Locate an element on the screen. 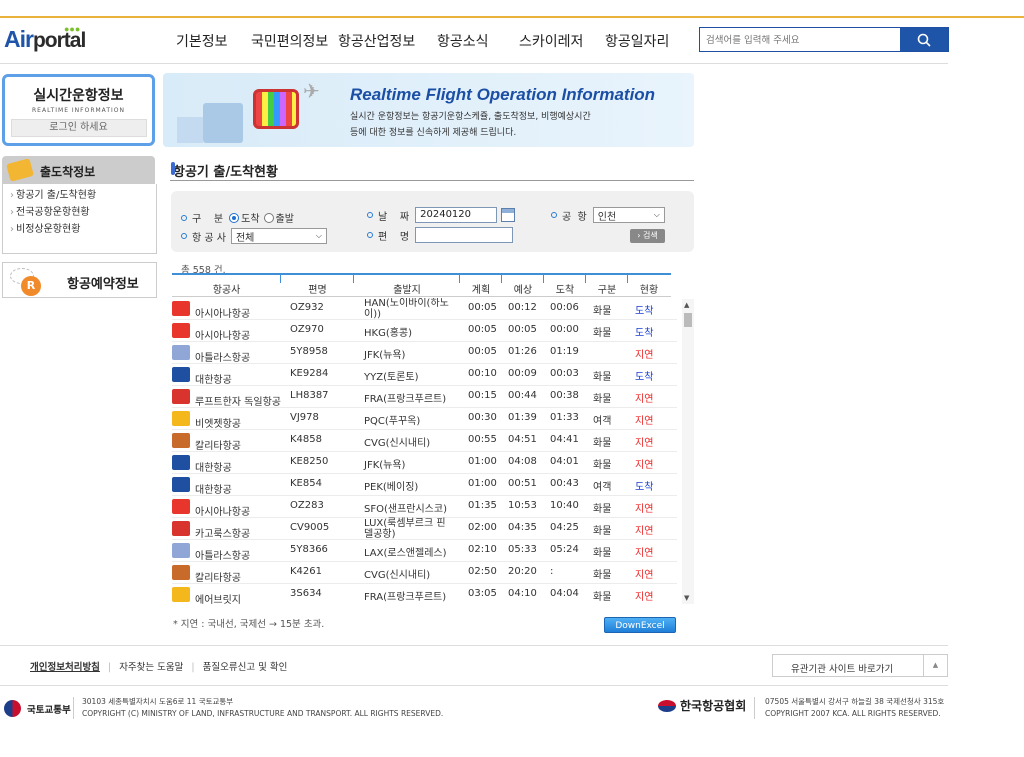 This screenshot has height=757, width=1024. cell-flight: LH8387 is located at coordinates (309, 395).